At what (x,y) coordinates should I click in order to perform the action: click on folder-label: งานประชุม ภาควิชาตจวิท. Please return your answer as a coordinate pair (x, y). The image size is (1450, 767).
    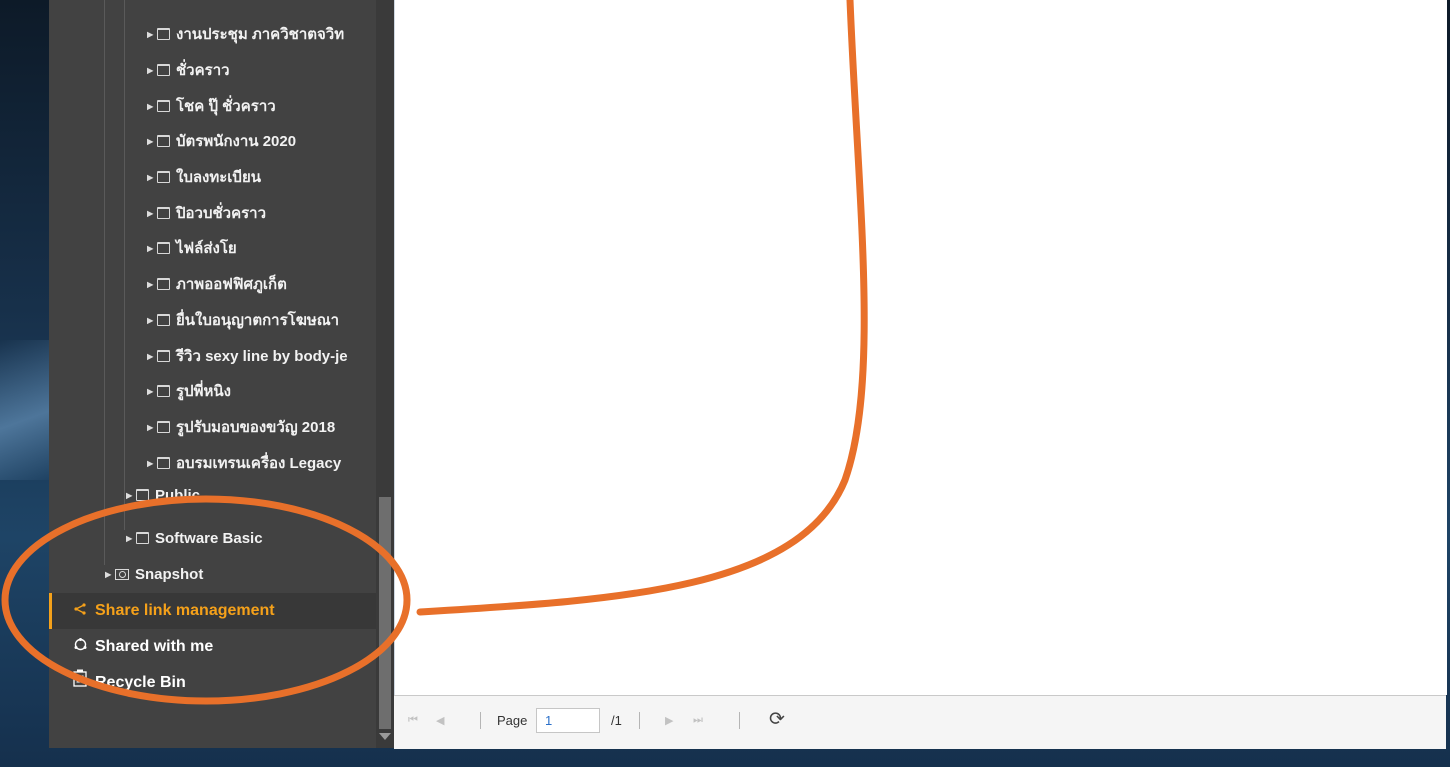
    Looking at the image, I should click on (260, 34).